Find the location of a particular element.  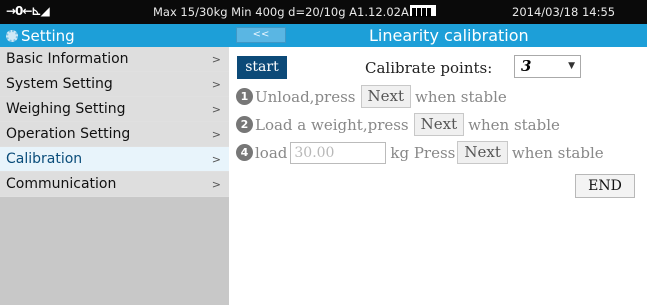

step-1: 1 Unload,press Next when stable is located at coordinates (371, 96).